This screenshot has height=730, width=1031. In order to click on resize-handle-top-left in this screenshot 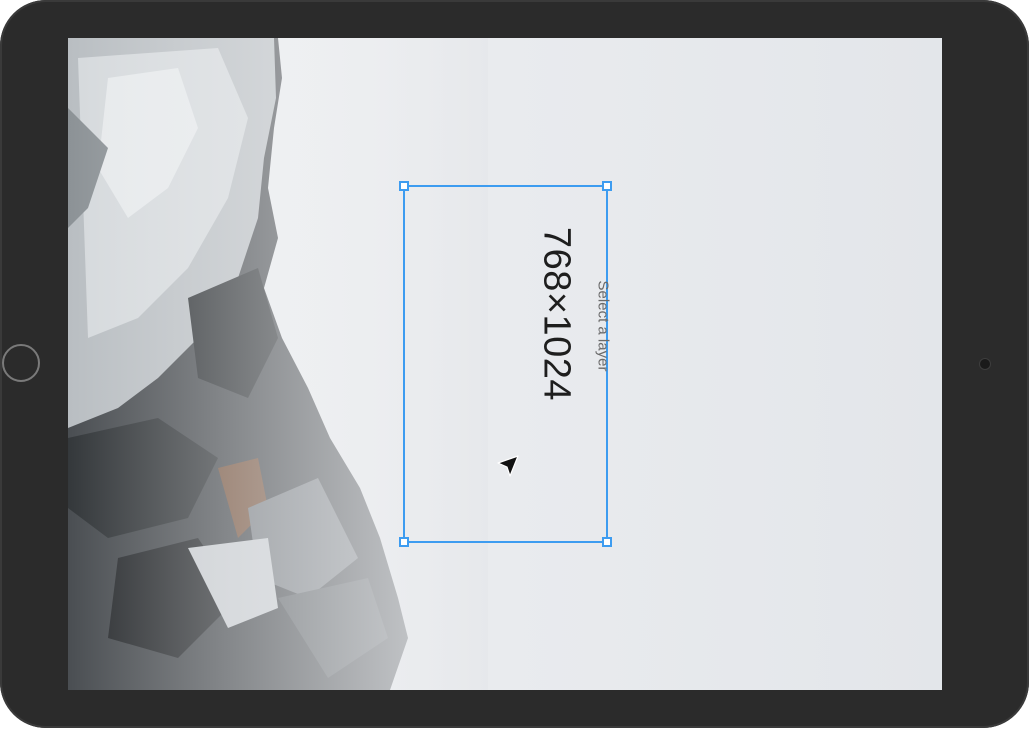, I will do `click(404, 186)`.